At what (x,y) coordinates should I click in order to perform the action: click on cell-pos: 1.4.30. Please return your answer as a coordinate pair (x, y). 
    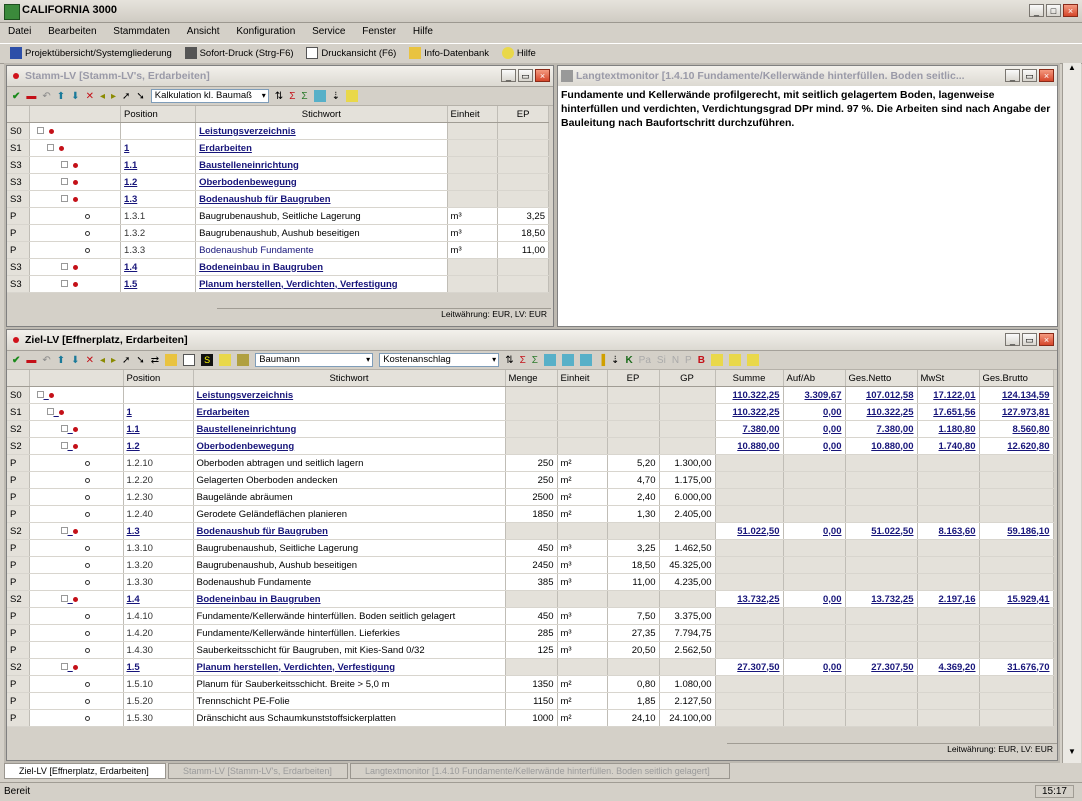
    Looking at the image, I should click on (158, 650).